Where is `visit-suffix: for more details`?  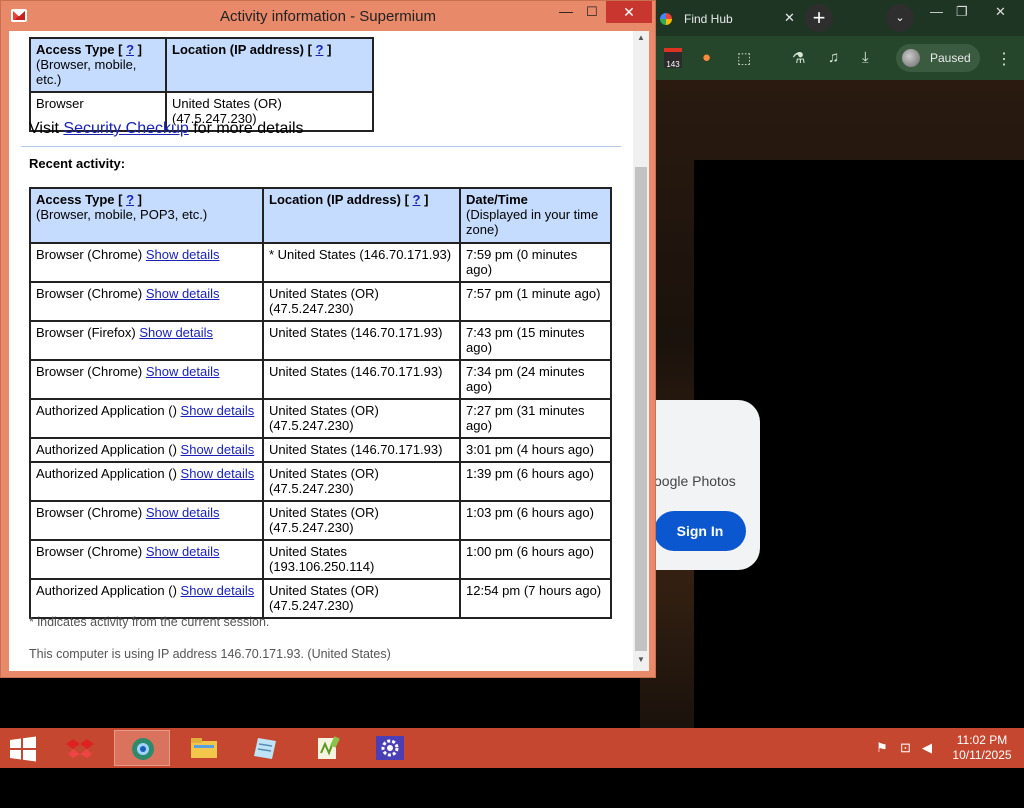
visit-suffix: for more details is located at coordinates (246, 128).